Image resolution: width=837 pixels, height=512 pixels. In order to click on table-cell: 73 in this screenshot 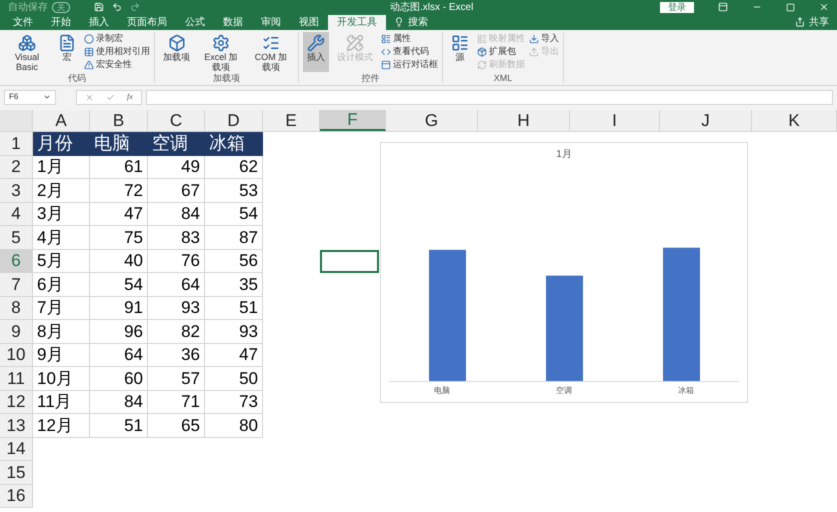, I will do `click(234, 402)`.